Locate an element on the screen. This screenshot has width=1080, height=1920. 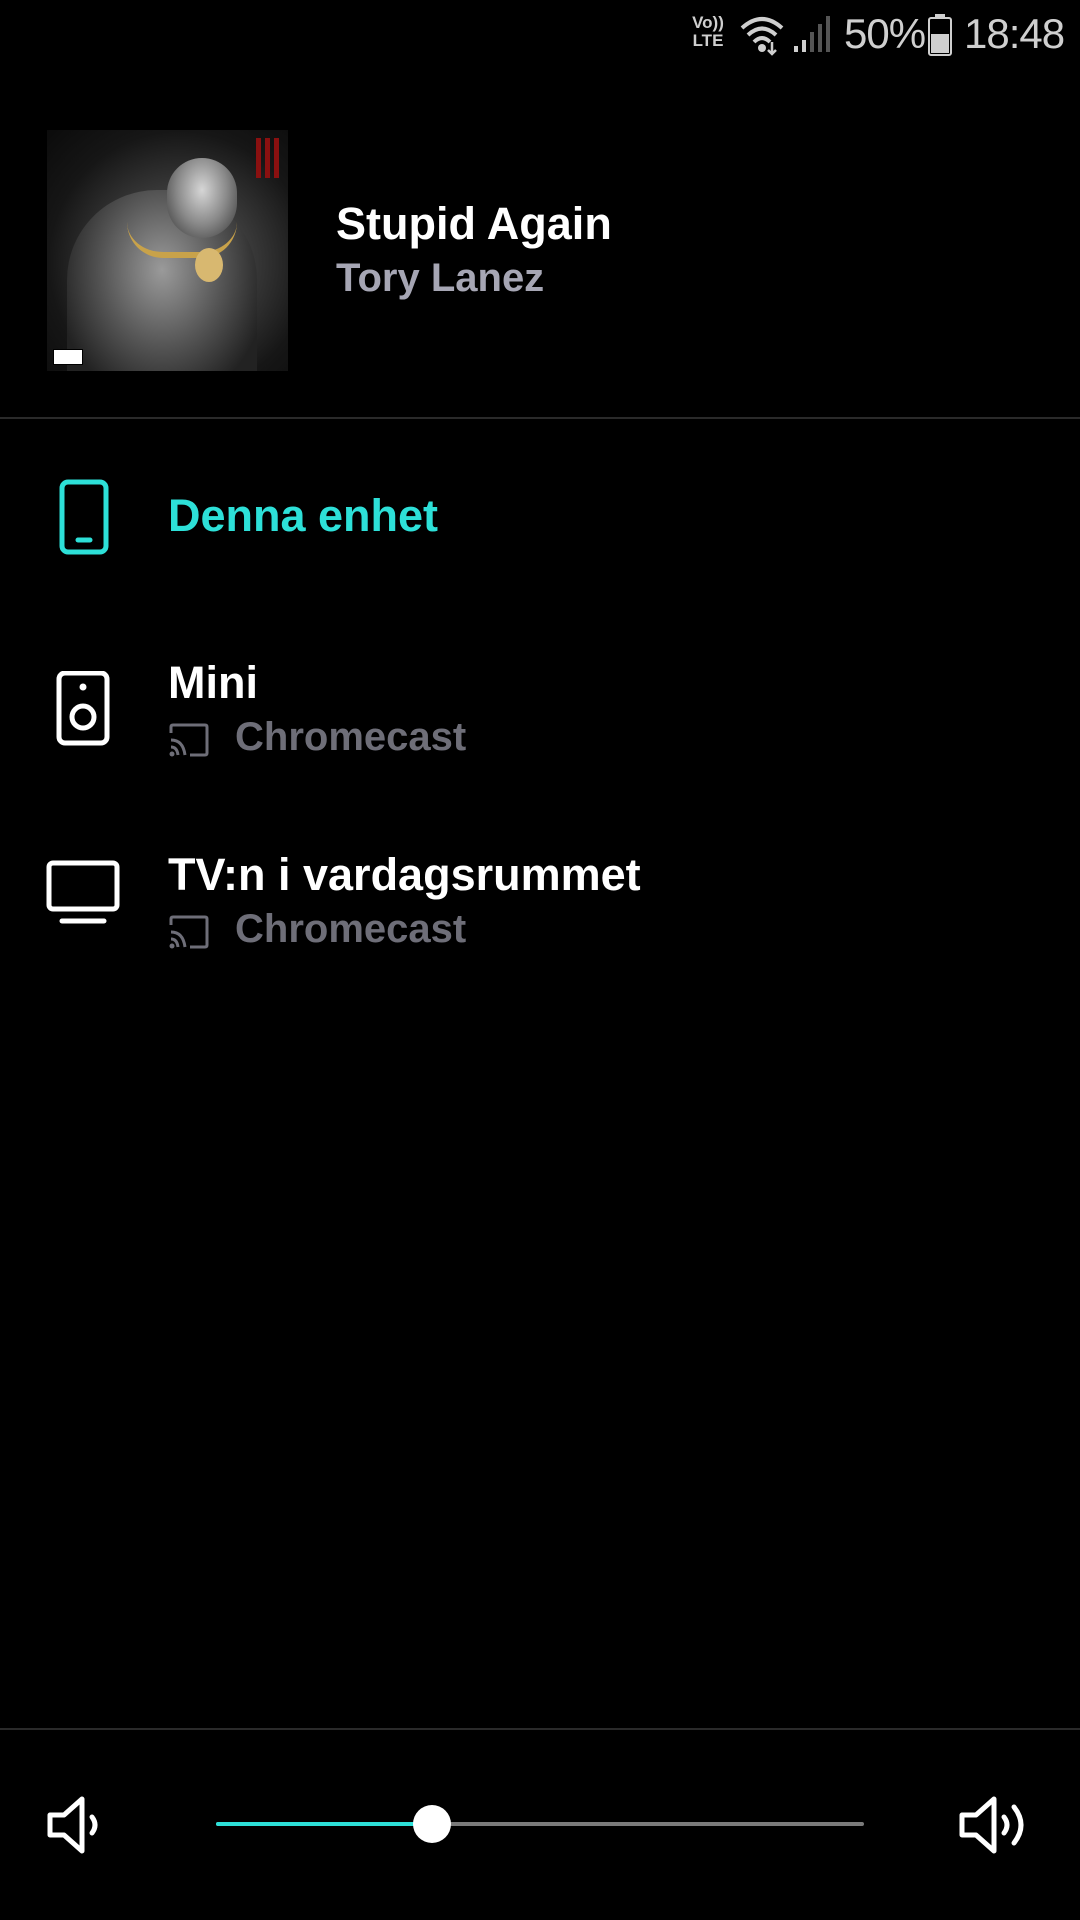
track-title: Stupid Again is located at coordinates (474, 223).